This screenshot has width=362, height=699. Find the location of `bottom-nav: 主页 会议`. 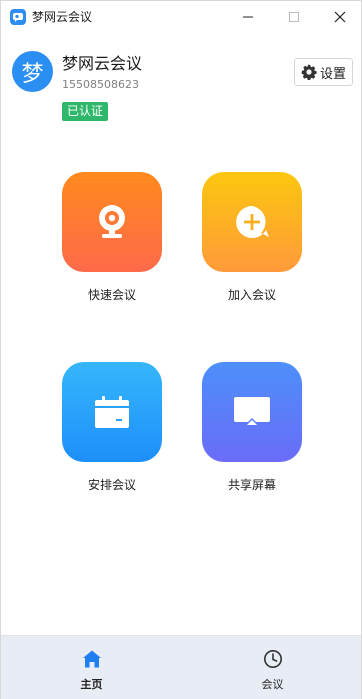

bottom-nav: 主页 会议 is located at coordinates (181, 667).